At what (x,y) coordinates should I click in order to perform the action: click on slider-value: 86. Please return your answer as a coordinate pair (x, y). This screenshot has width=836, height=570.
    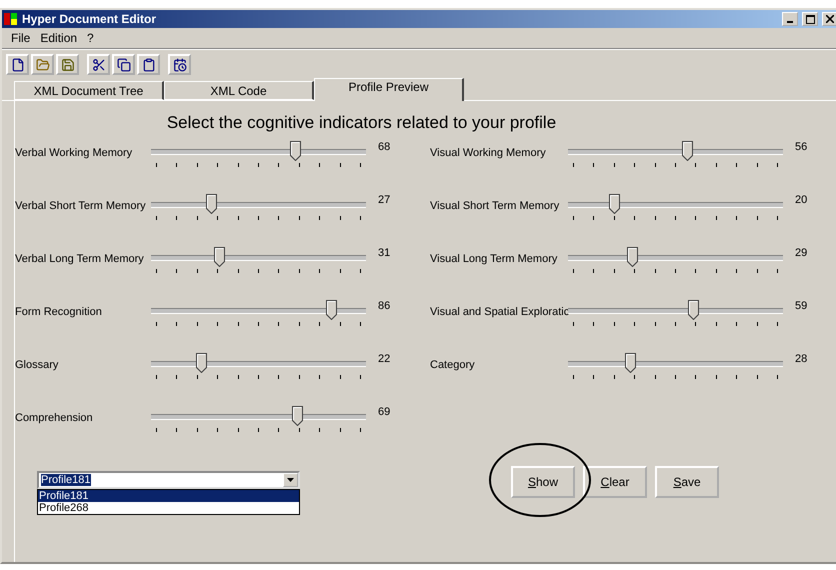
    Looking at the image, I should click on (384, 306).